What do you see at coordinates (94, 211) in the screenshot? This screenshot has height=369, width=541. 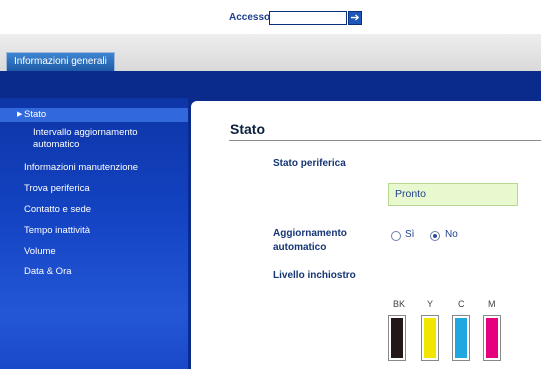 I see `sidebar-item-contact-location: Contatto e sede` at bounding box center [94, 211].